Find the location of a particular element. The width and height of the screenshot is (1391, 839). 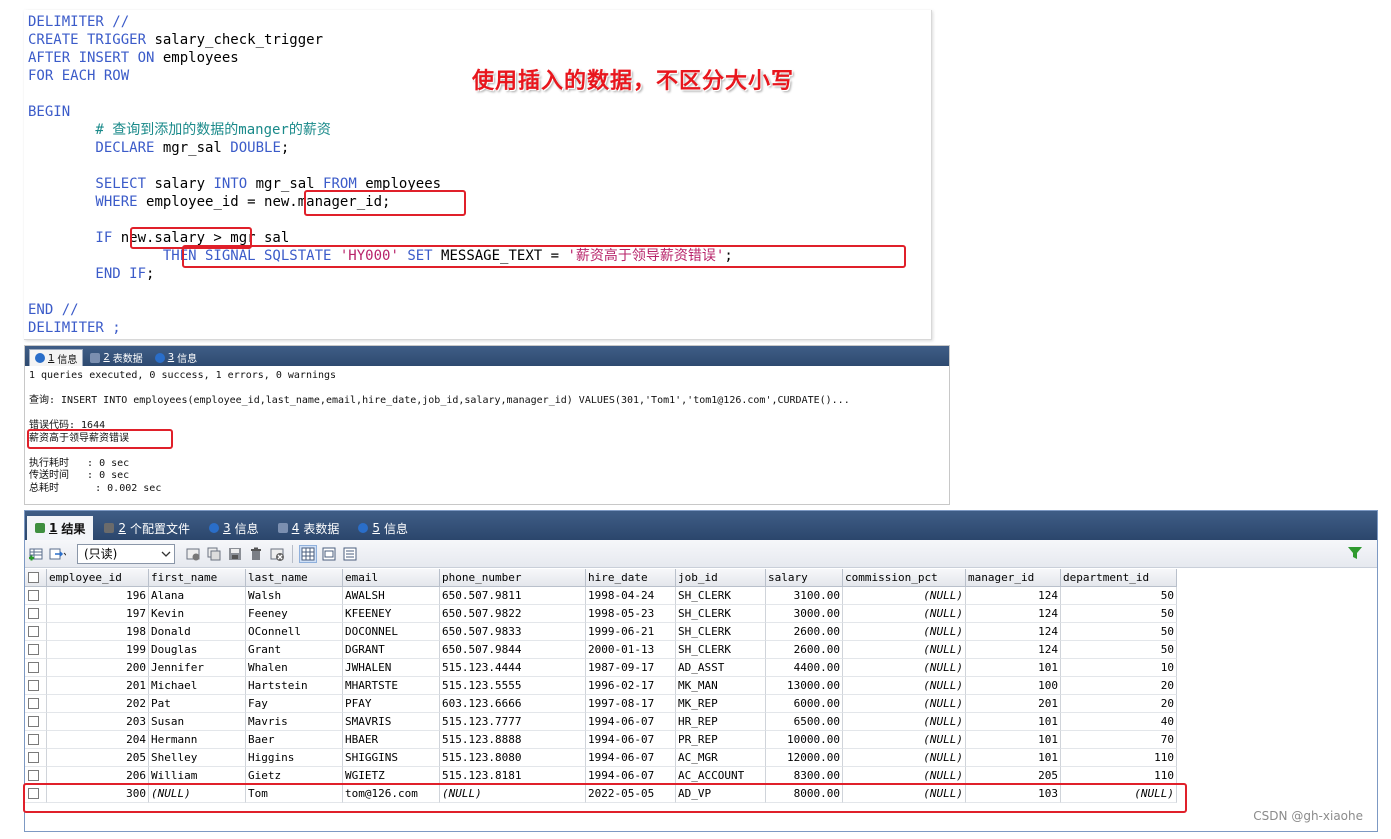

table-cell: 10 is located at coordinates (1119, 668).